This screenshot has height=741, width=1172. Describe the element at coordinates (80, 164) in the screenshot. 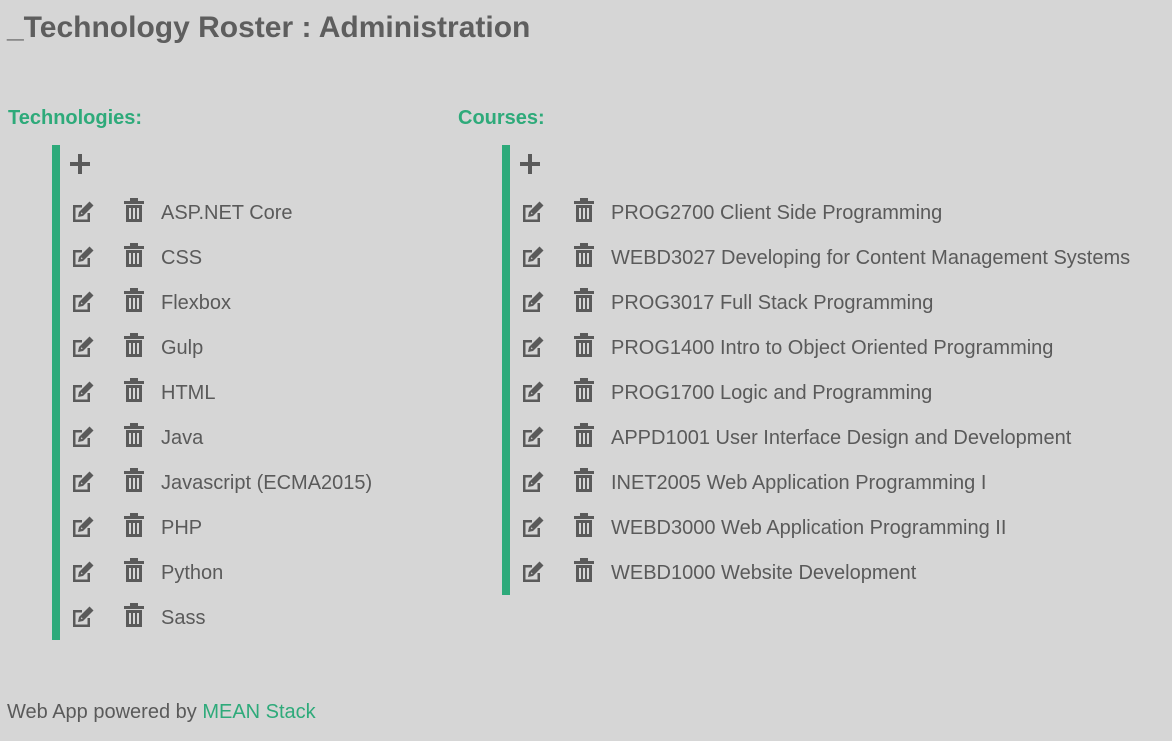

I see `add-technology-button` at that location.